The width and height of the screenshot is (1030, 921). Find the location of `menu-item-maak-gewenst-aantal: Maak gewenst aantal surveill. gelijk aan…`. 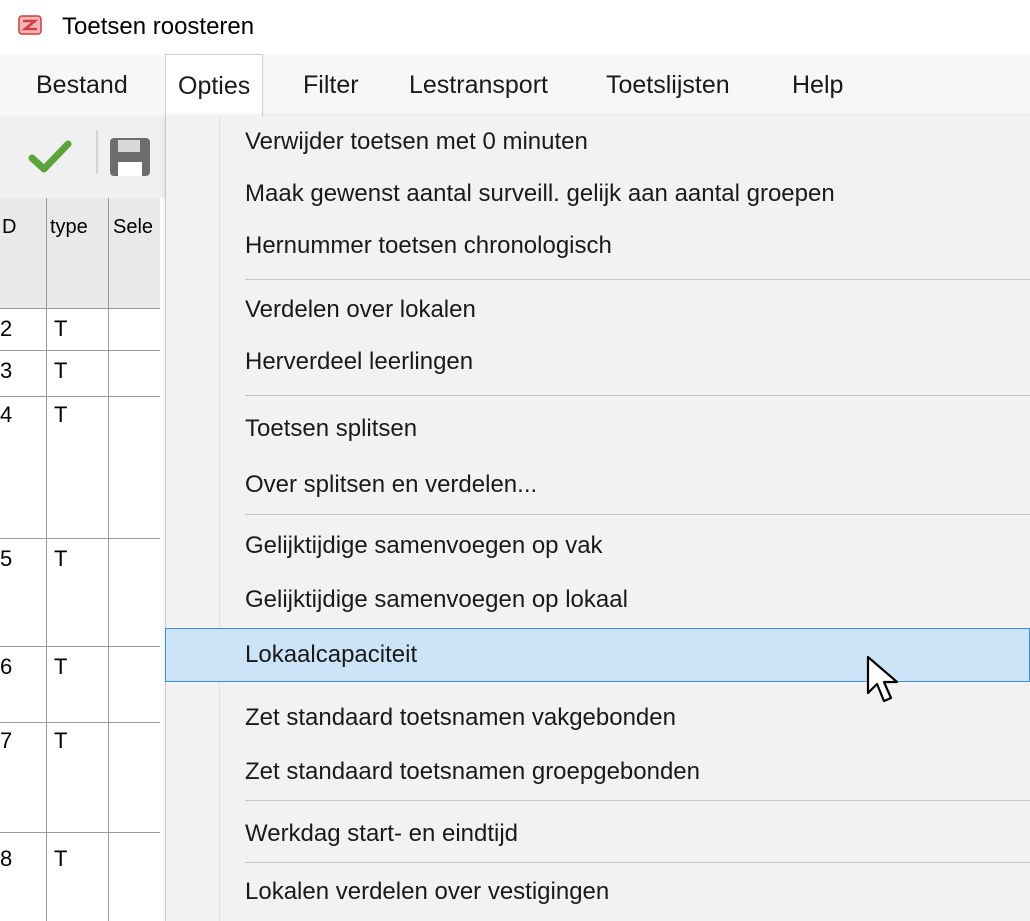

menu-item-maak-gewenst-aantal: Maak gewenst aantal surveill. gelijk aan… is located at coordinates (597, 194).